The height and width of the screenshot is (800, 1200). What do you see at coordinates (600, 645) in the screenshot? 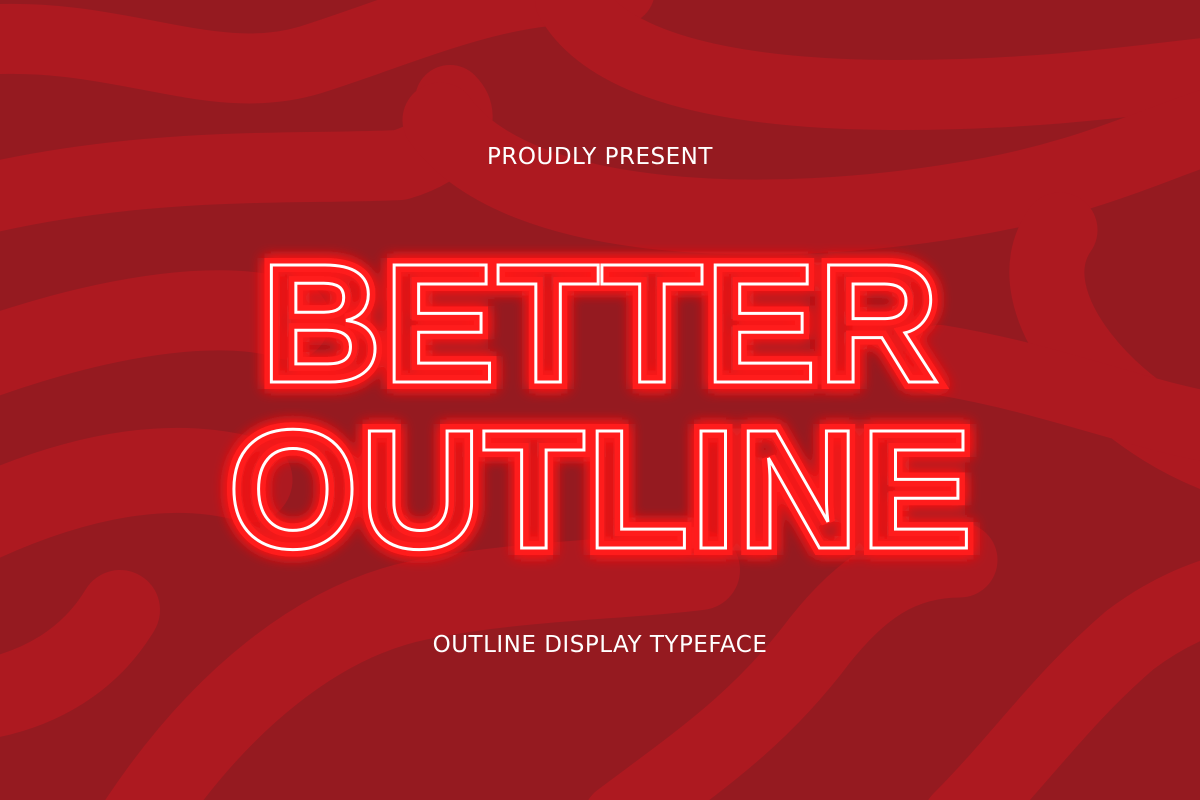
I see `subtitle-text: OUTLINE DISPLAY TYPEFACE` at bounding box center [600, 645].